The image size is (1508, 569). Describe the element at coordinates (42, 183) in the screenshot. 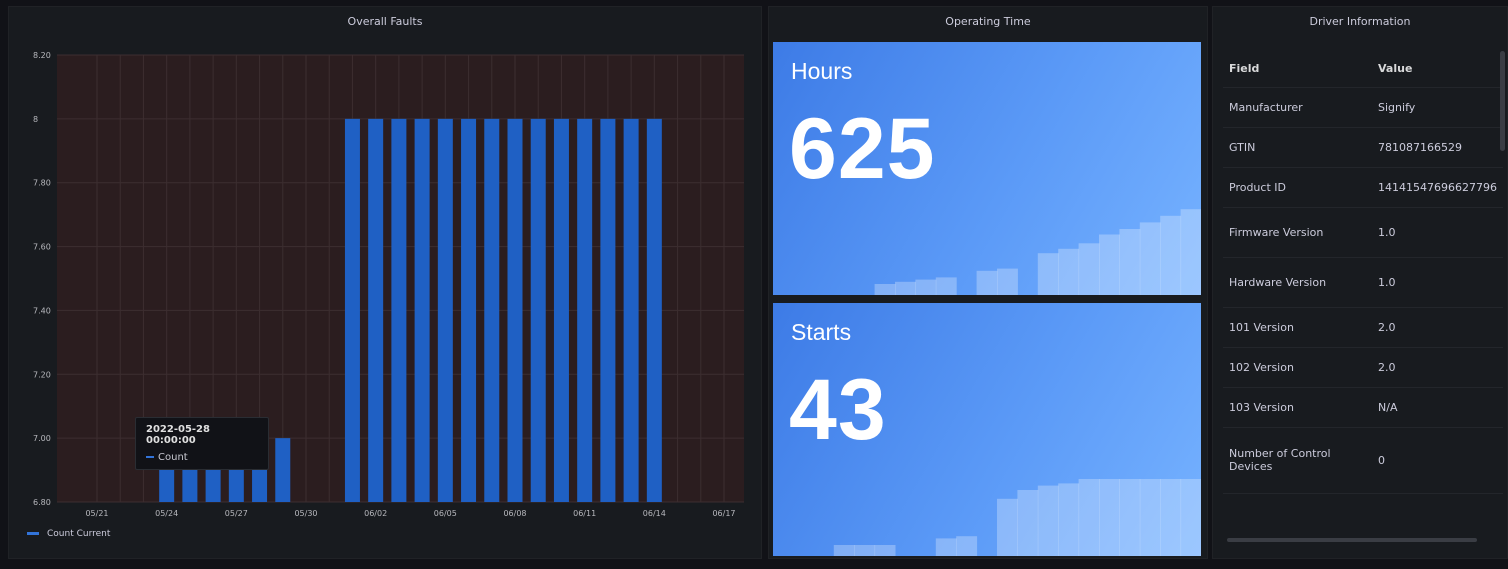

I see `y-tick-label: 7.80` at that location.